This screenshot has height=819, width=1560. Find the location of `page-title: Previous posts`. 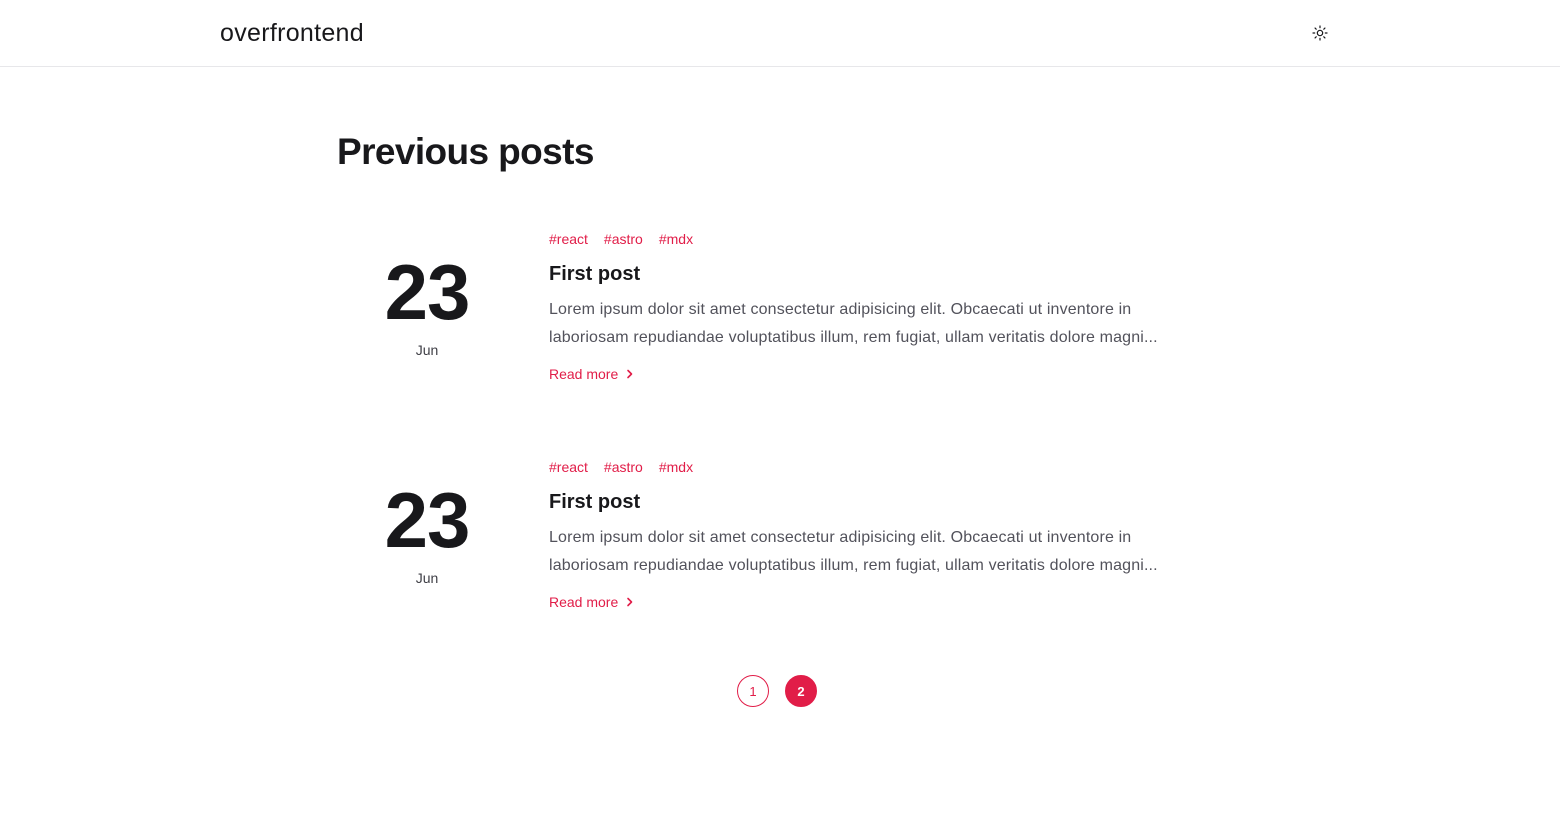

page-title: Previous posts is located at coordinates (465, 151).